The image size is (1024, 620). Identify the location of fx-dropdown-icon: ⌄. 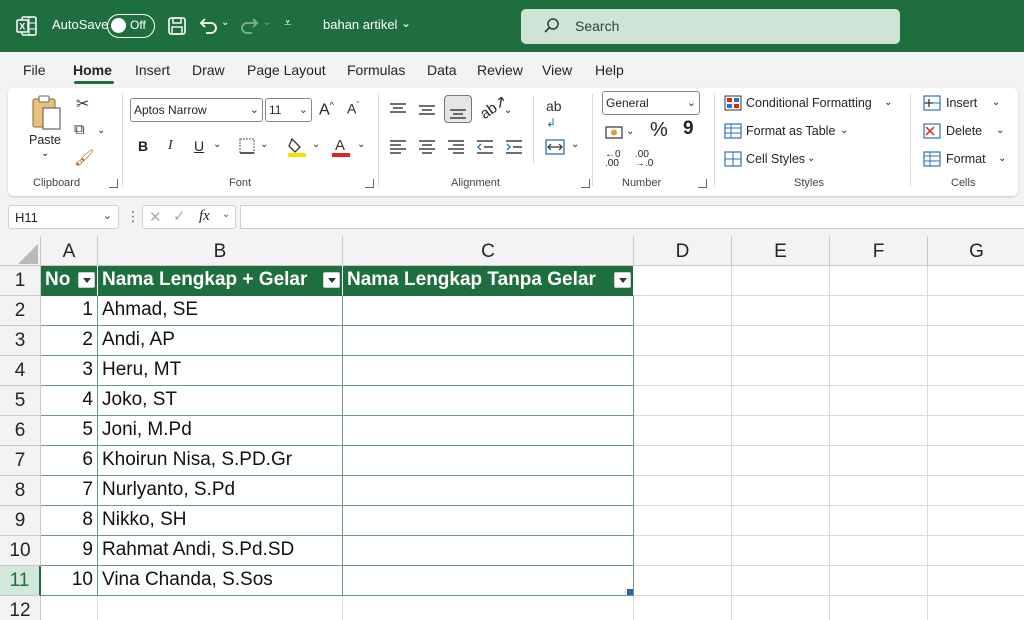
(226, 214).